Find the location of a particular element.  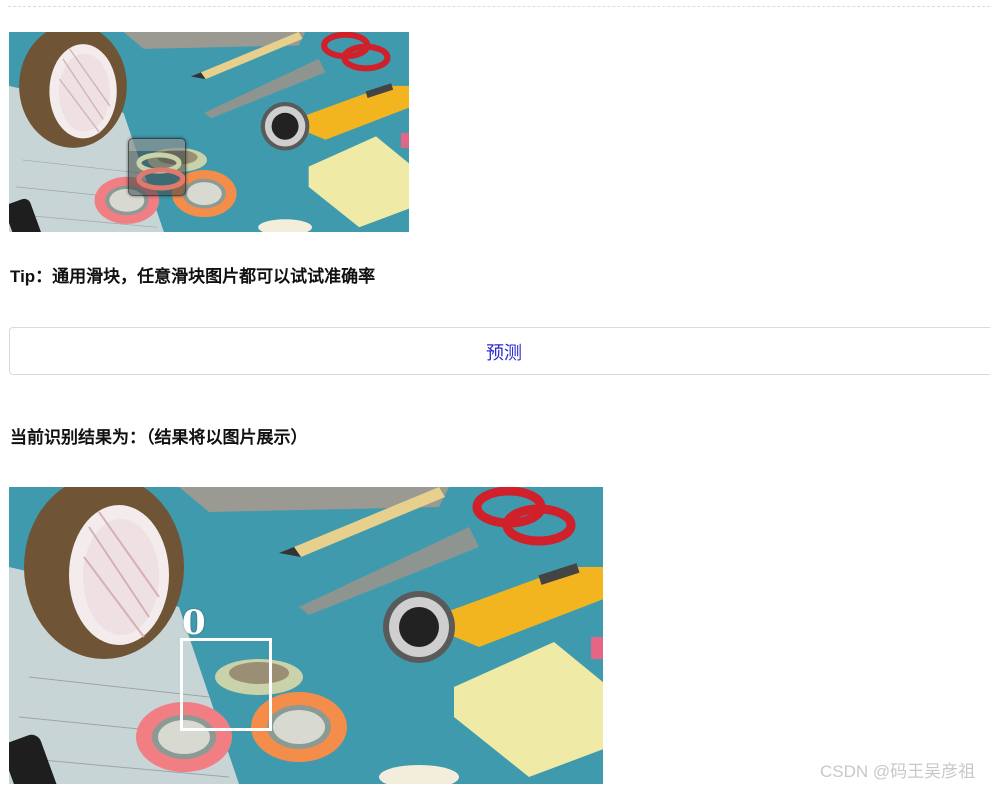

predict-button: 预测 is located at coordinates (499, 351).